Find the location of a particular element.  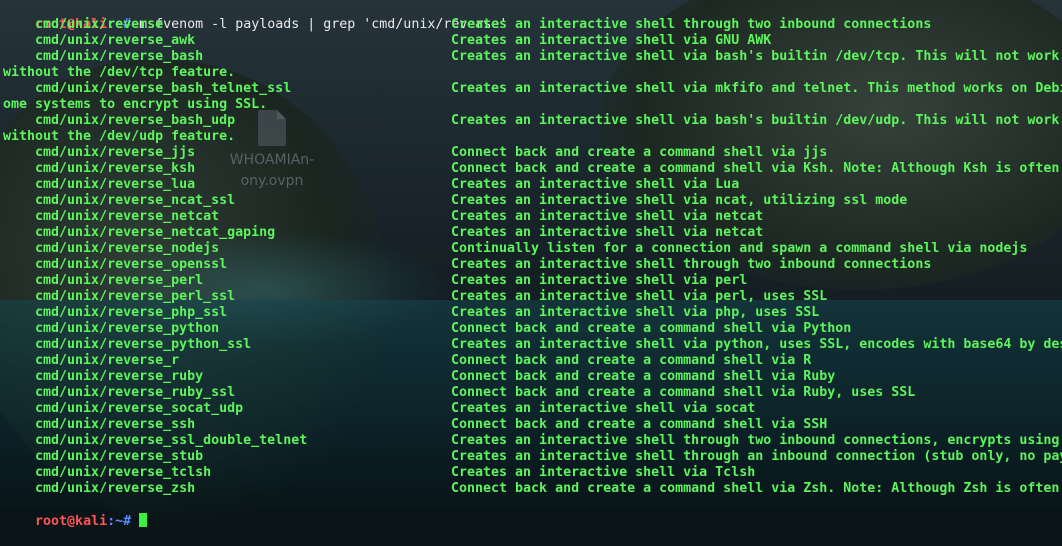

payload-name: cmd/unix/reverse_stub is located at coordinates (103, 456).